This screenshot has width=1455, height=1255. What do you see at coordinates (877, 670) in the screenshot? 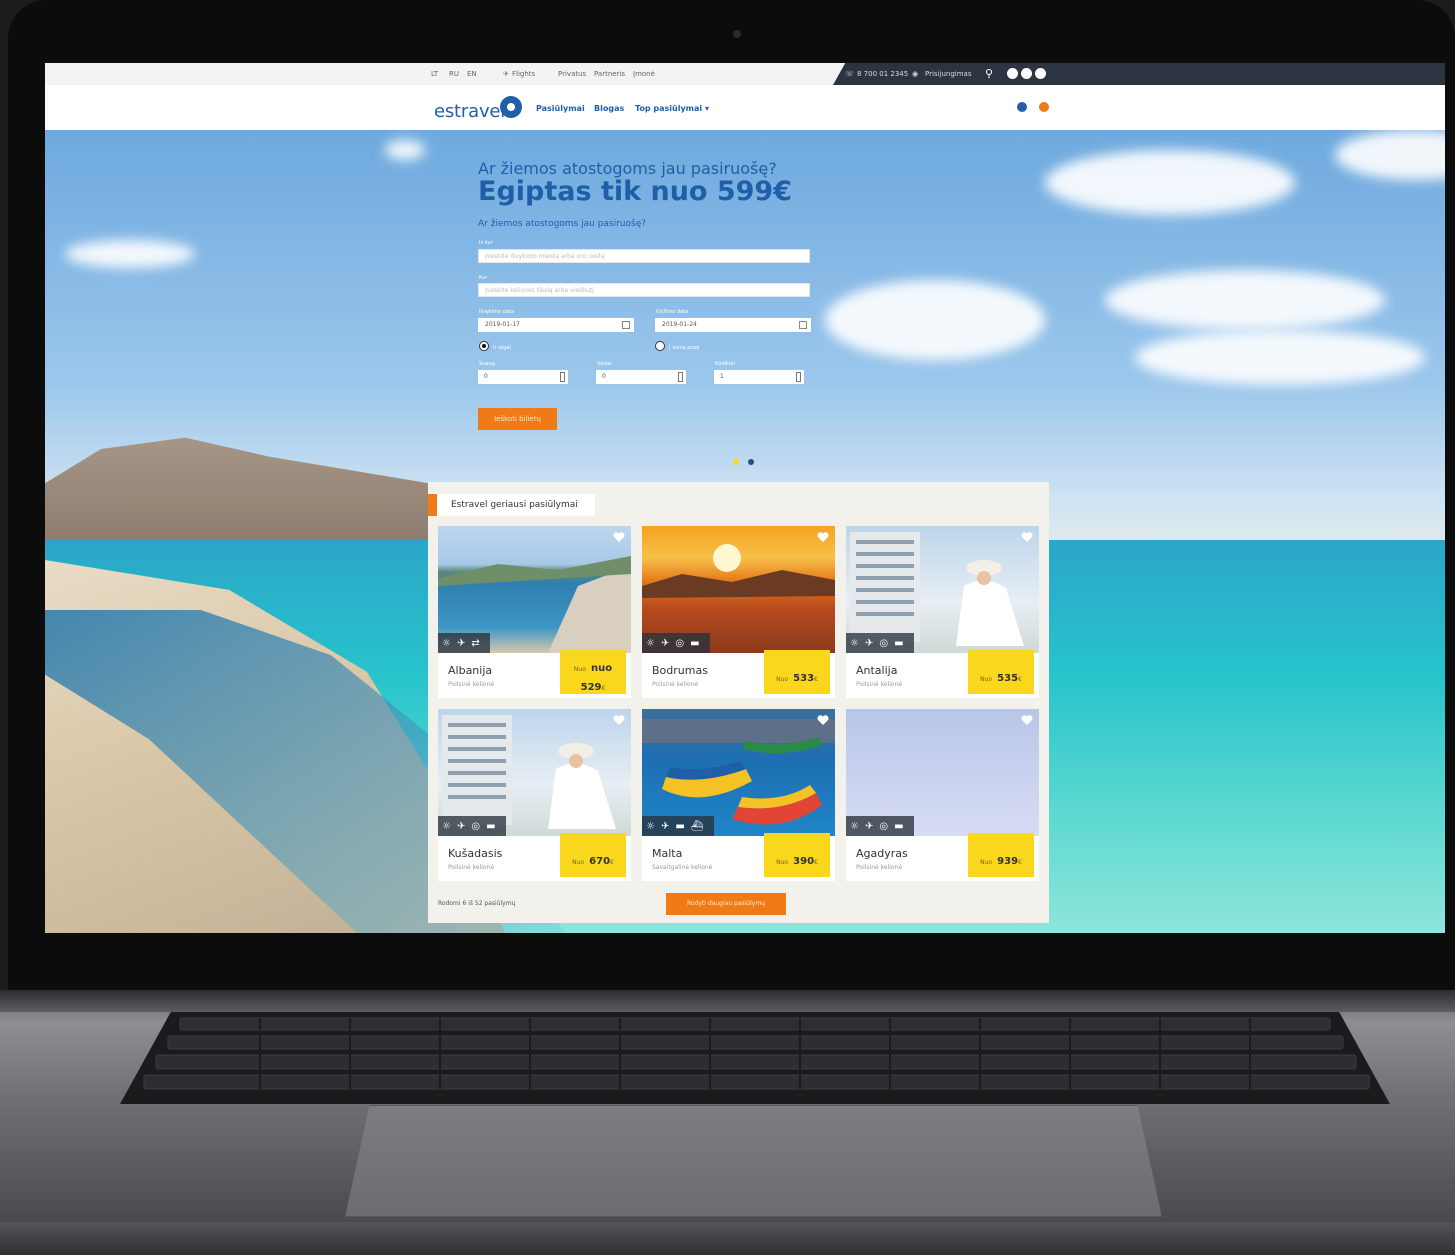
I see `offer-name: Antalija` at bounding box center [877, 670].